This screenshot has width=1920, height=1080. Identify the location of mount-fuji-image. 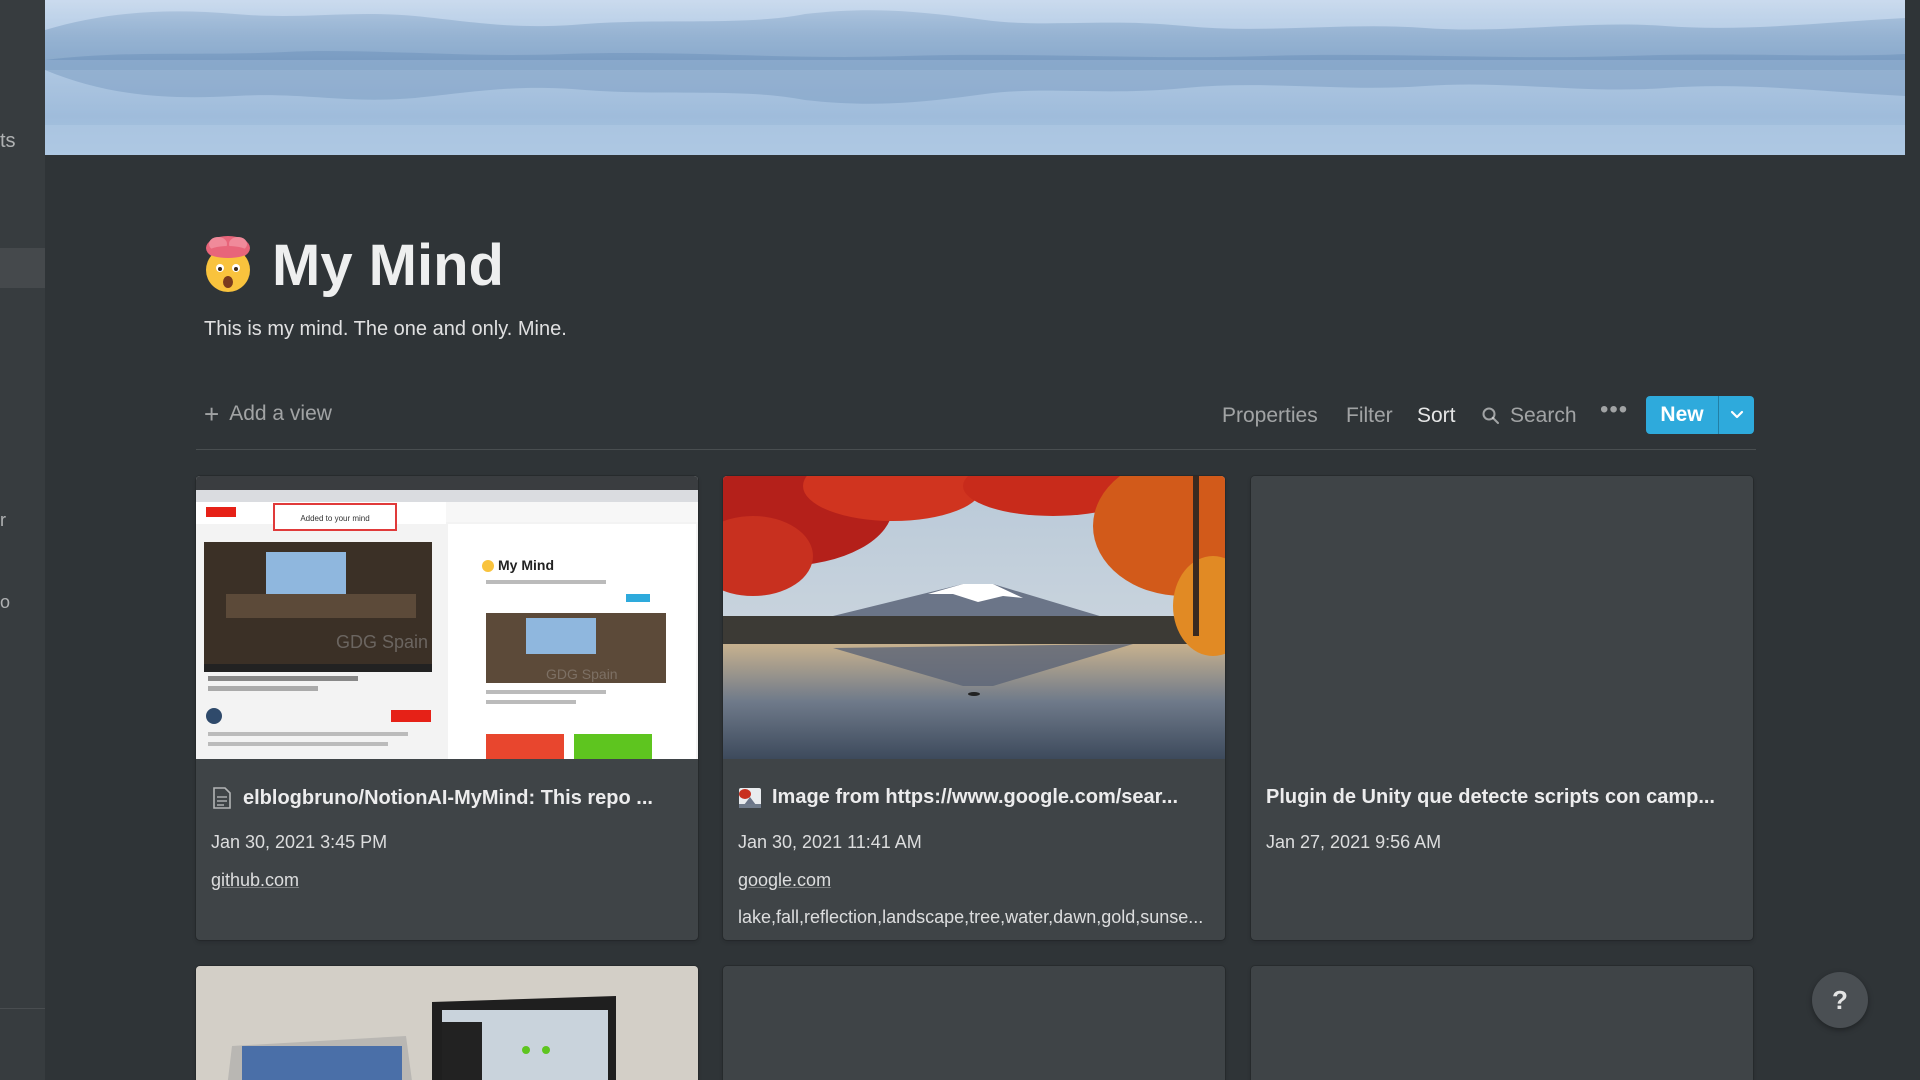
(974, 617).